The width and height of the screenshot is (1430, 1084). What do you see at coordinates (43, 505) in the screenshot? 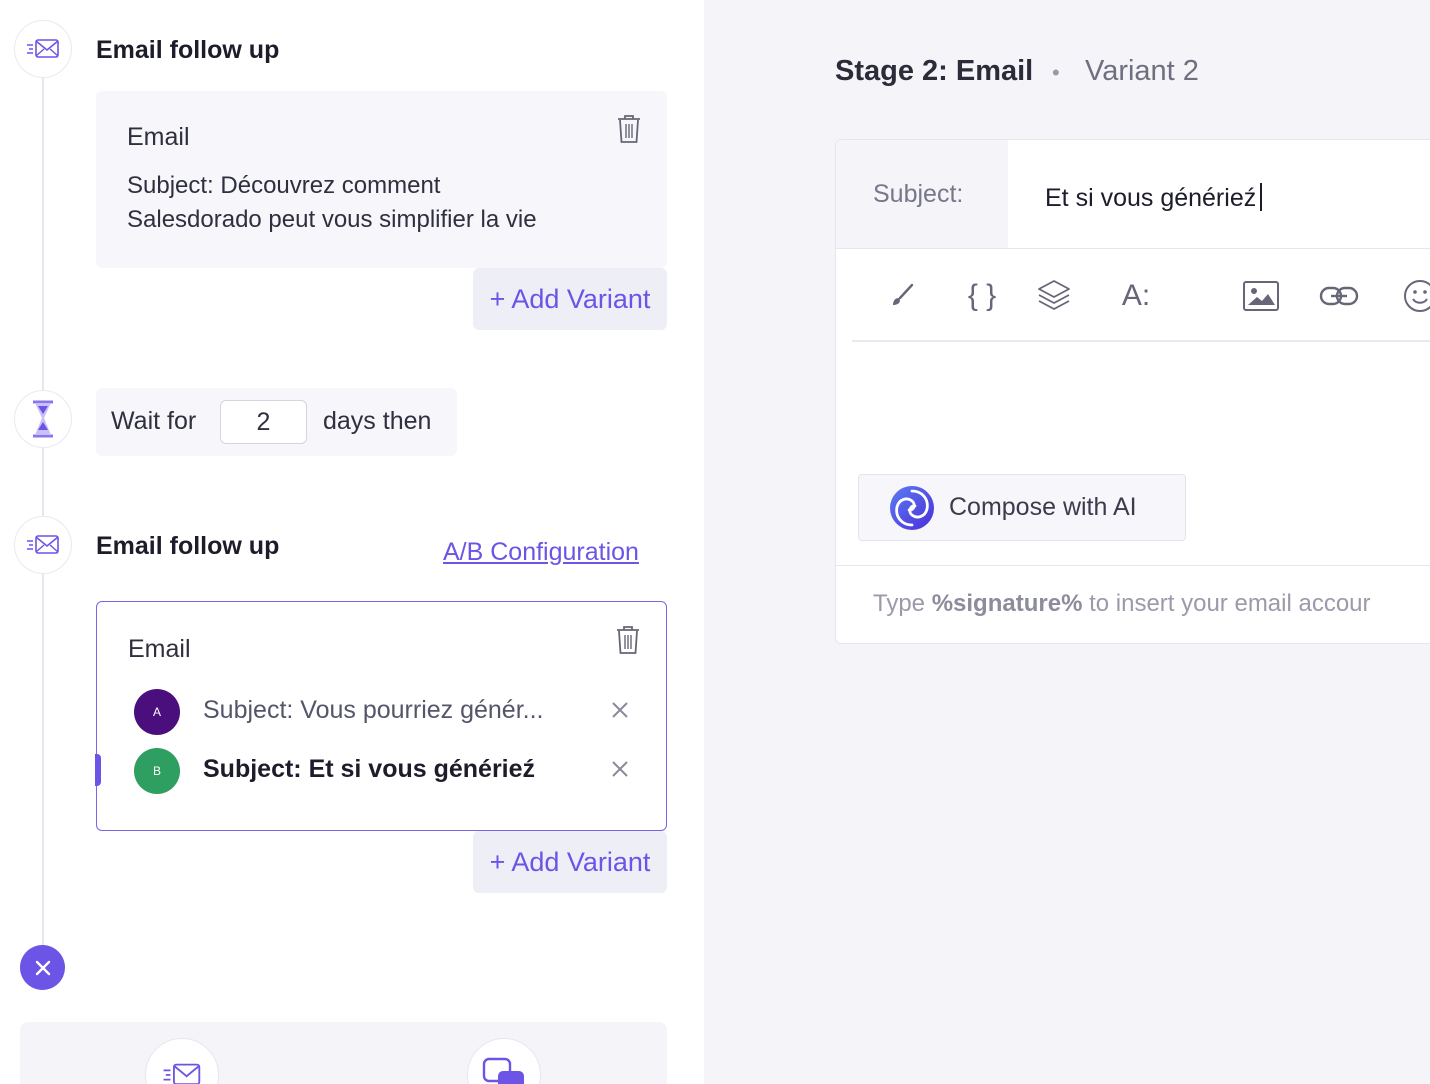
I see `timeline-line` at bounding box center [43, 505].